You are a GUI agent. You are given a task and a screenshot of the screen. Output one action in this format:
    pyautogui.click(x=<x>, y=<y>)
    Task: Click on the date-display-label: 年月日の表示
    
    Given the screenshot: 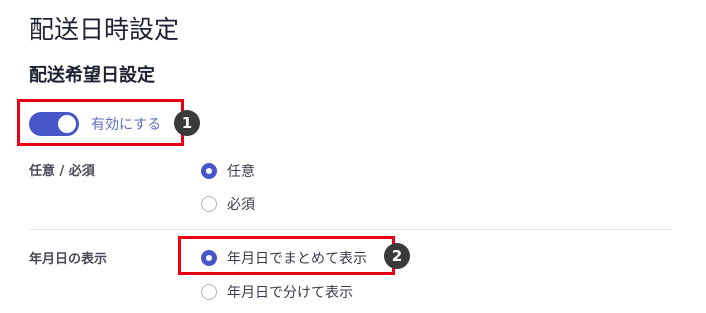 What is the action you would take?
    pyautogui.click(x=68, y=259)
    